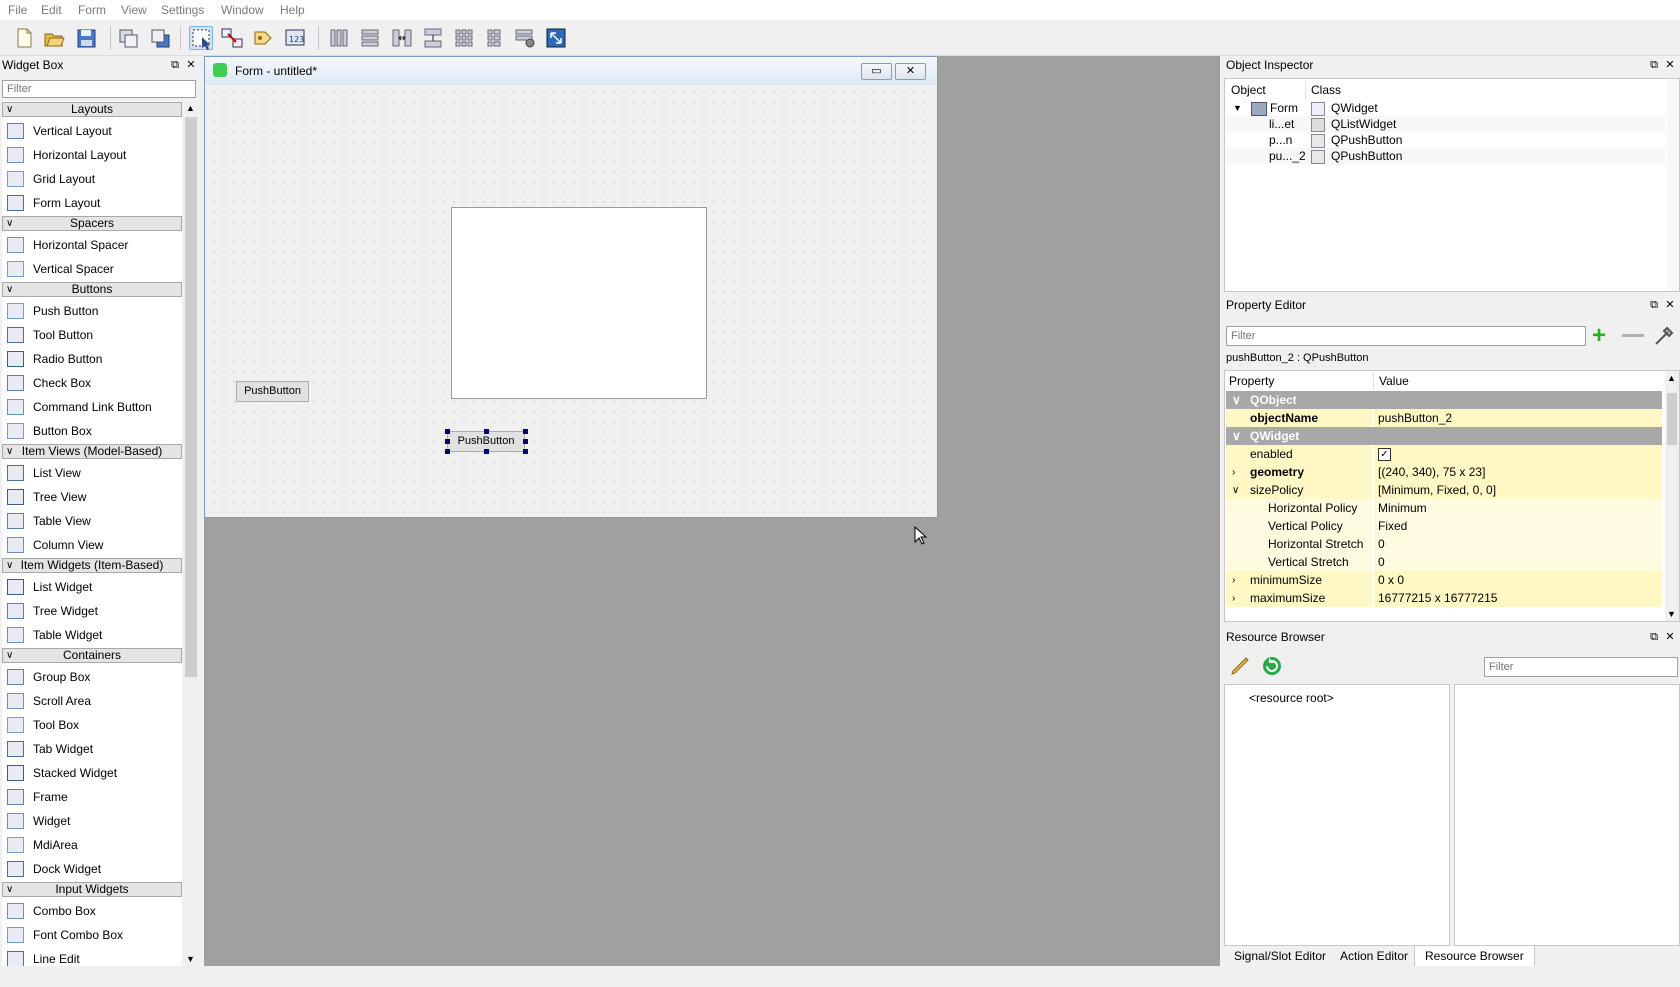 This screenshot has height=987, width=1680. What do you see at coordinates (92, 245) in the screenshot?
I see `widget-item: Horizontal Spacer` at bounding box center [92, 245].